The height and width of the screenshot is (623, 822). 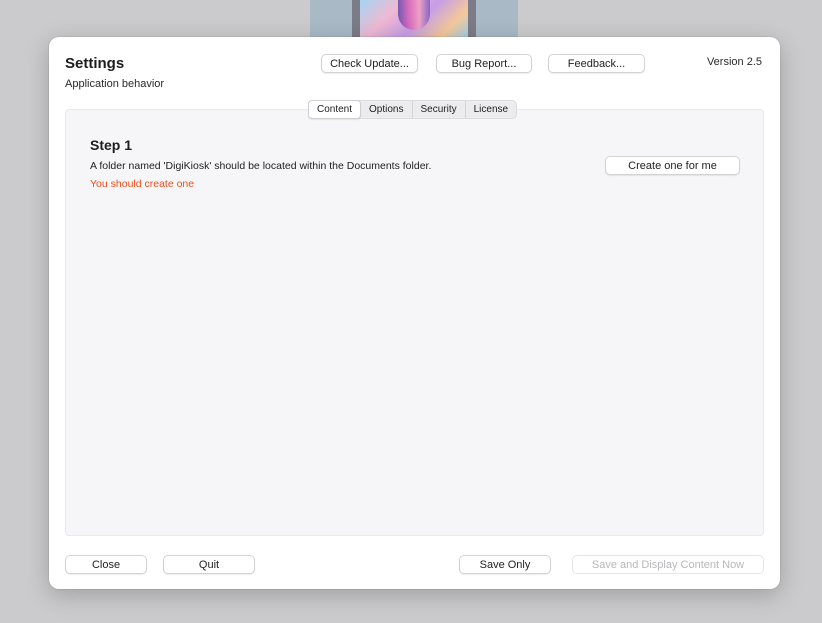 I want to click on save-only-button: Save Only, so click(x=505, y=564).